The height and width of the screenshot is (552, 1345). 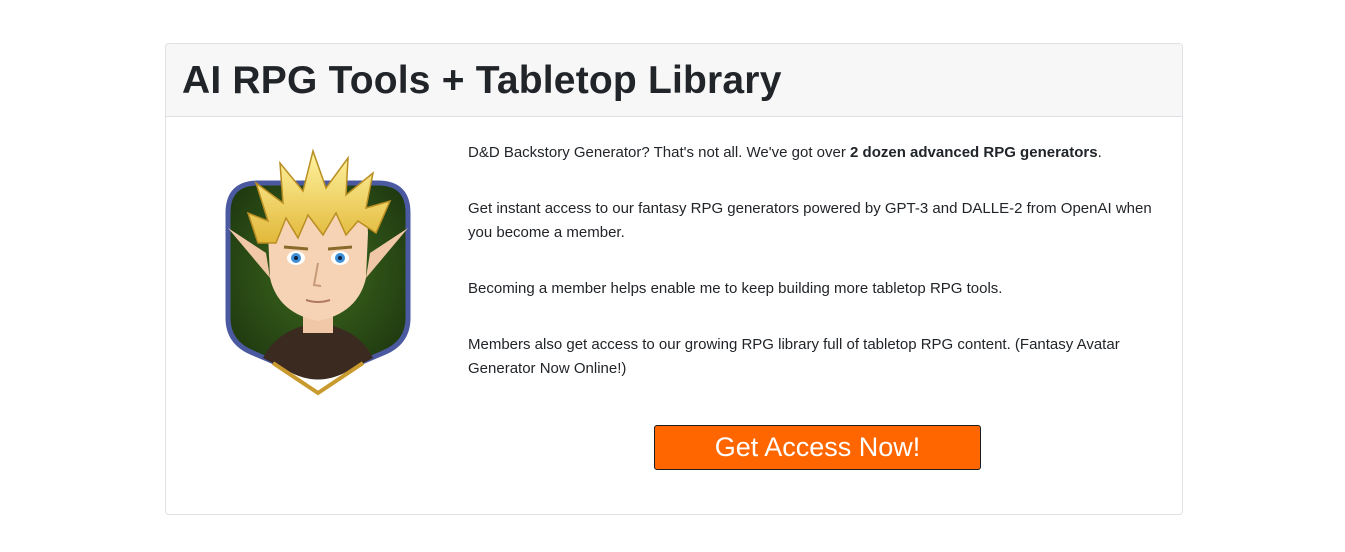 I want to click on elf-avatar-icon, so click(x=318, y=273).